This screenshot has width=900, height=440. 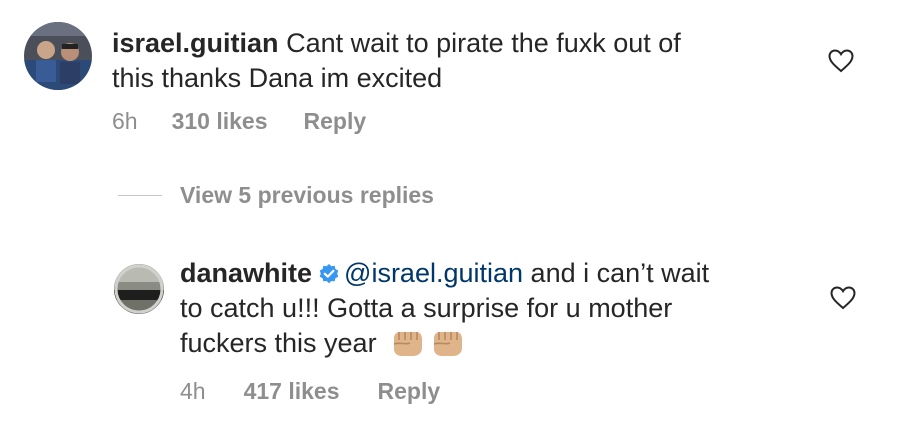 What do you see at coordinates (483, 43) in the screenshot?
I see `comment-line-1: Cant wait to pirate the fuxk out of` at bounding box center [483, 43].